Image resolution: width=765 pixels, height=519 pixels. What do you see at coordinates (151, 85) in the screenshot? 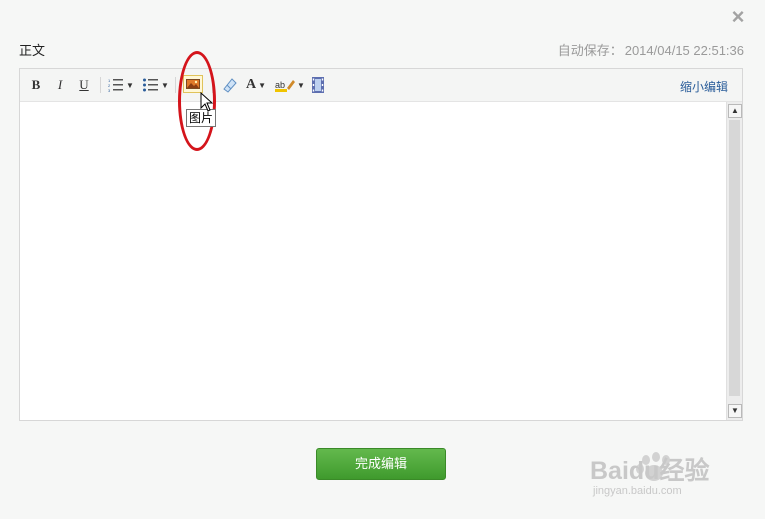
I see `bullet-list-icon` at bounding box center [151, 85].